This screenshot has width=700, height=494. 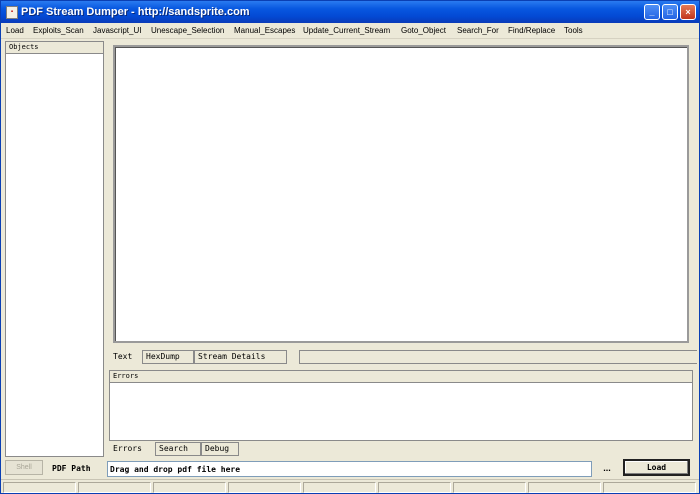 What do you see at coordinates (670, 12) in the screenshot?
I see `maximize-button: □` at bounding box center [670, 12].